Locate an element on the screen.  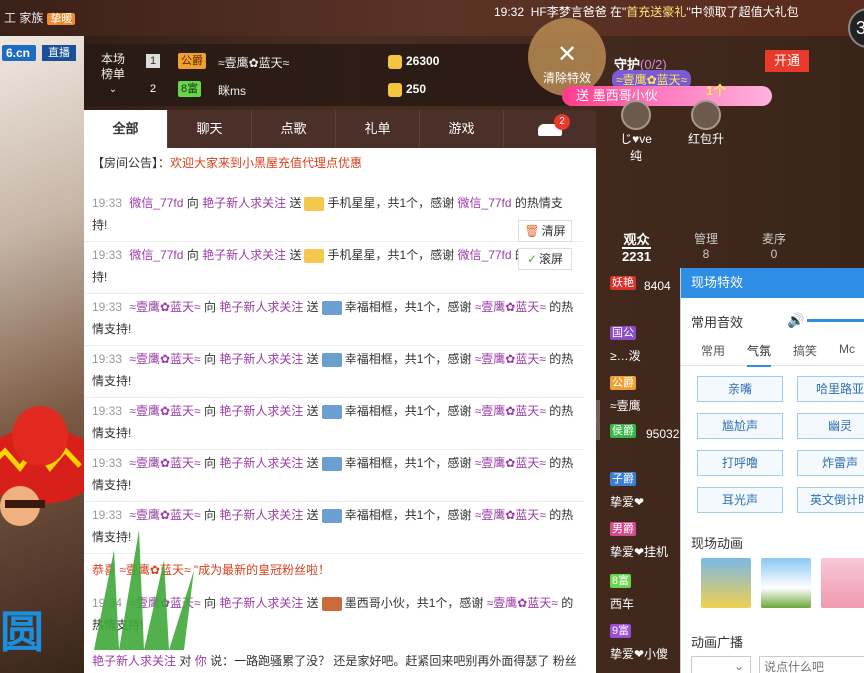
guard-avatar: じ♥ve纯 is located at coordinates (636, 132).